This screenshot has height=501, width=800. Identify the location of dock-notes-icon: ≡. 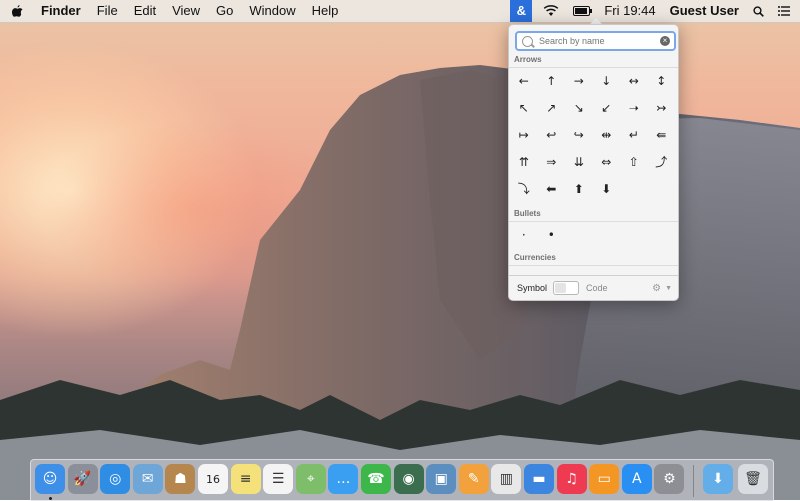
(245, 479).